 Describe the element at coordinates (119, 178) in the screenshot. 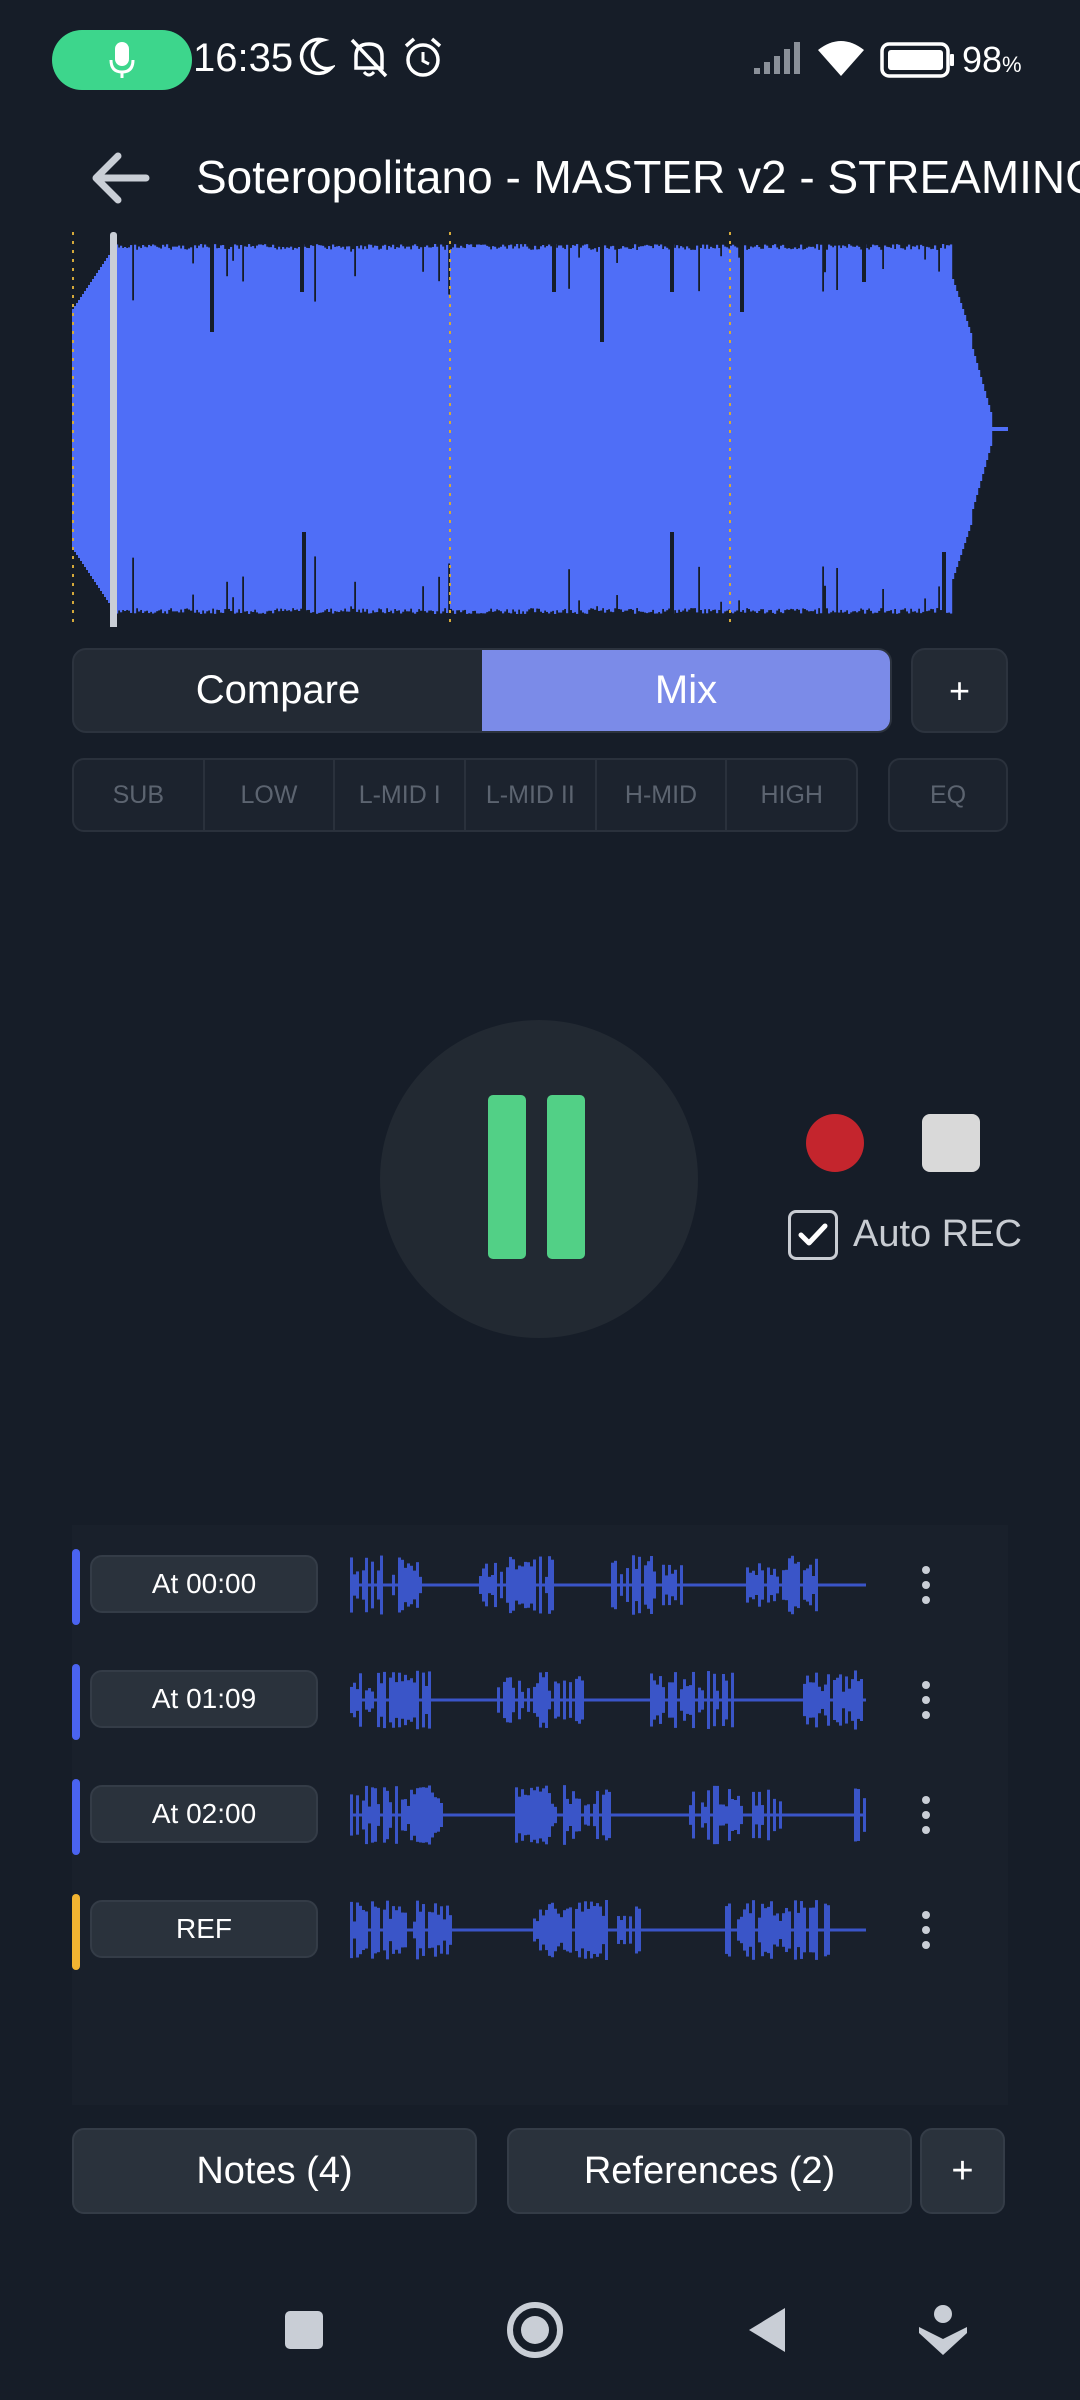

I see `back-button` at that location.